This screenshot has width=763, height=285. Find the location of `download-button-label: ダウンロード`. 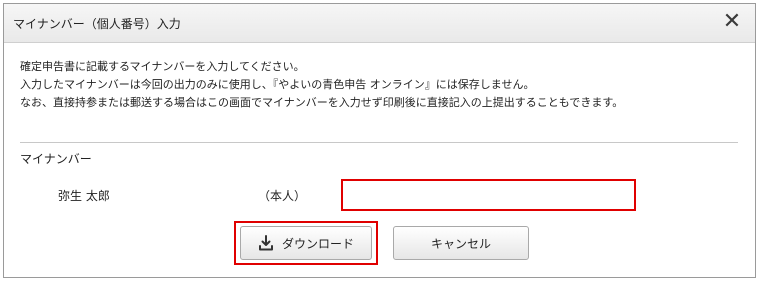

download-button-label: ダウンロード is located at coordinates (317, 243).